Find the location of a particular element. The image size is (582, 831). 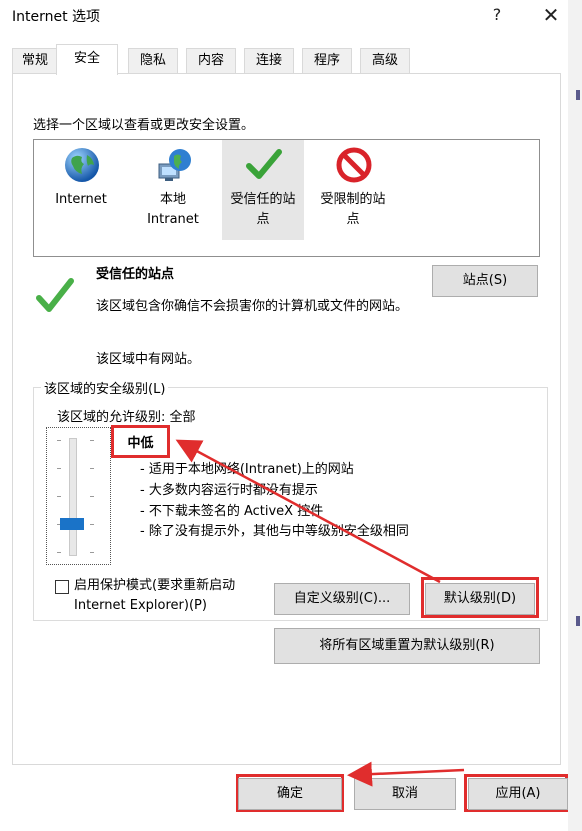

zone-label: 受限制的站 点 is located at coordinates (353, 209).